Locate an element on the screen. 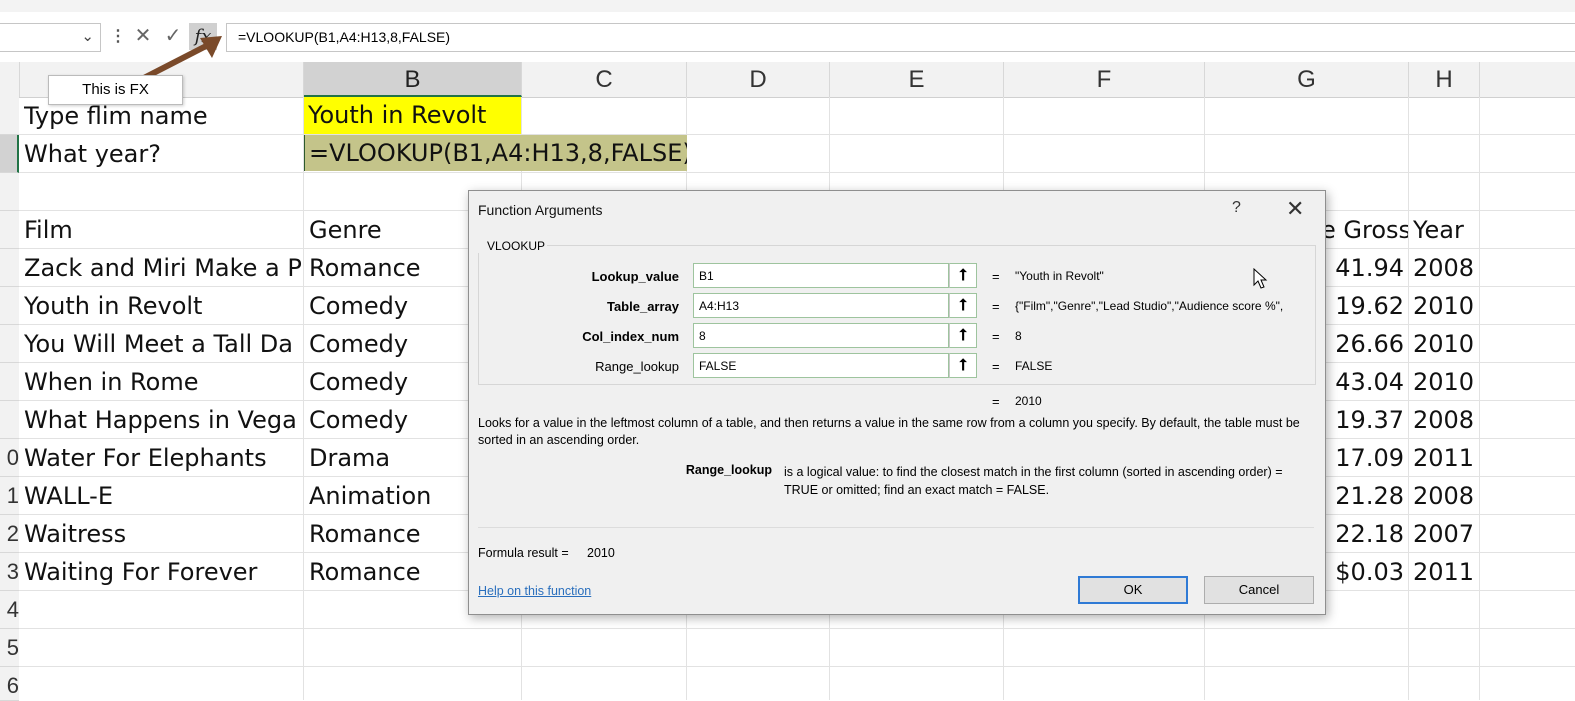 The image size is (1575, 701). header-film: Film is located at coordinates (163, 230).